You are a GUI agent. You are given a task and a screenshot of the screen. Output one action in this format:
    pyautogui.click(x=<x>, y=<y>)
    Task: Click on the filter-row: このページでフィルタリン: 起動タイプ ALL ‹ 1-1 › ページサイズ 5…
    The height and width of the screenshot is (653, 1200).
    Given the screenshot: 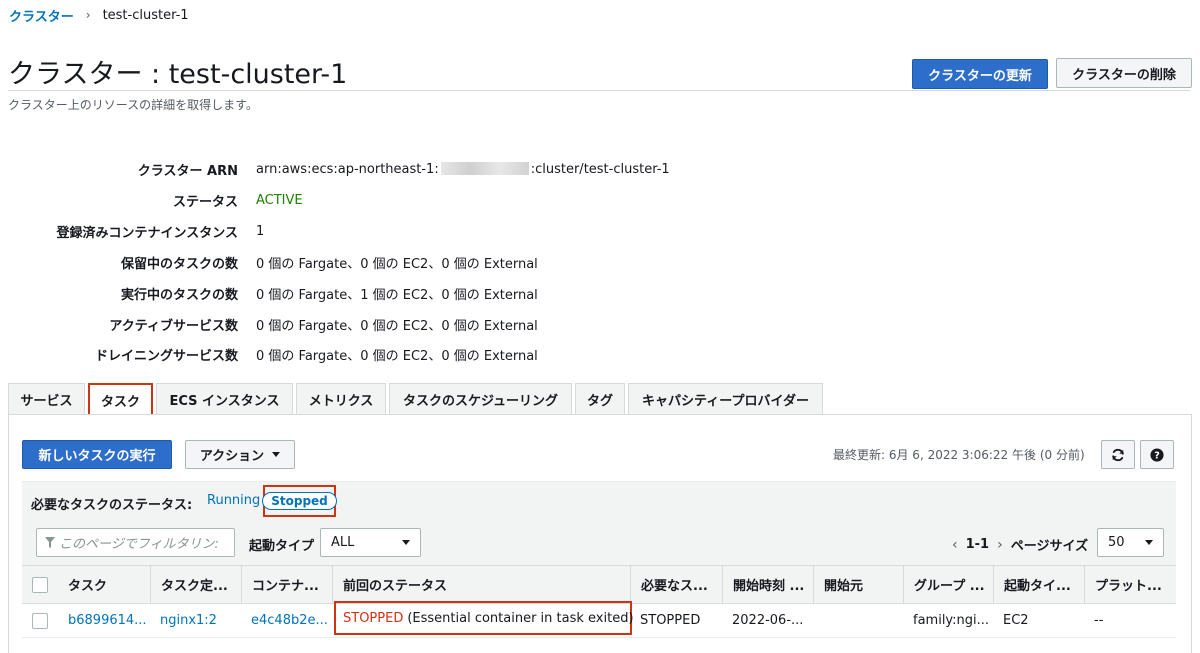 What is the action you would take?
    pyautogui.click(x=599, y=543)
    